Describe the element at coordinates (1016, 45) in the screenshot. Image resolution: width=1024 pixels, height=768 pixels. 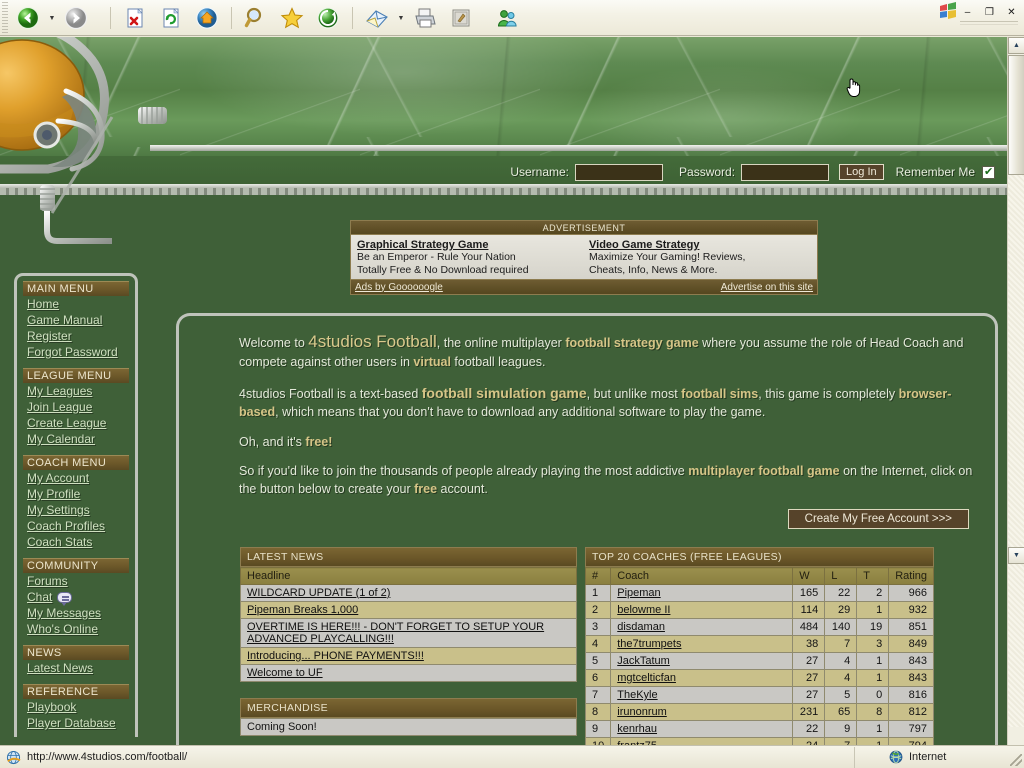
I see `scroll-up-button: ▲` at that location.